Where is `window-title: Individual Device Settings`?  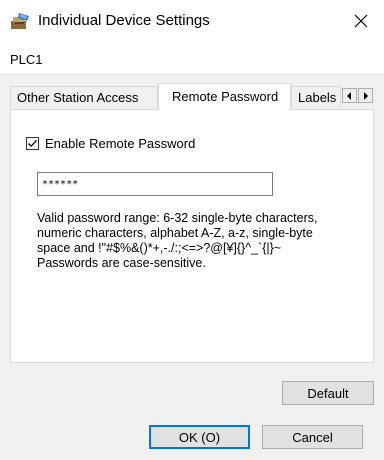
window-title: Individual Device Settings is located at coordinates (124, 20).